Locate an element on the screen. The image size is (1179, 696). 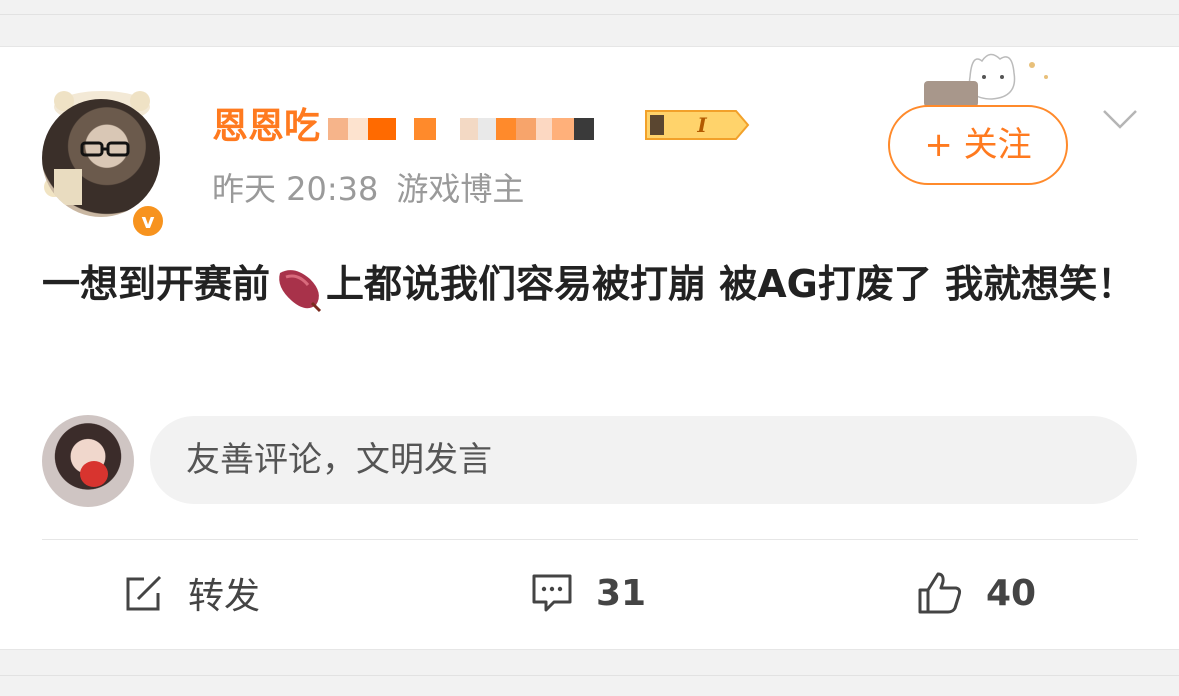
comment-icon is located at coordinates (552, 593).